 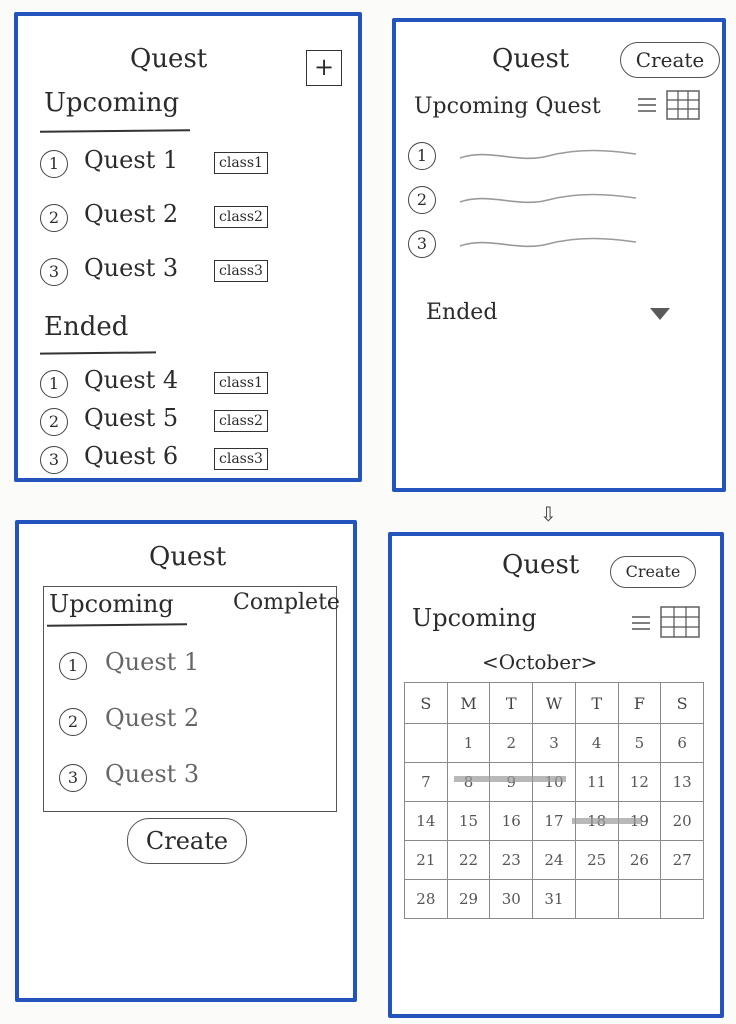 I want to click on calendar-day: 29, so click(x=468, y=899).